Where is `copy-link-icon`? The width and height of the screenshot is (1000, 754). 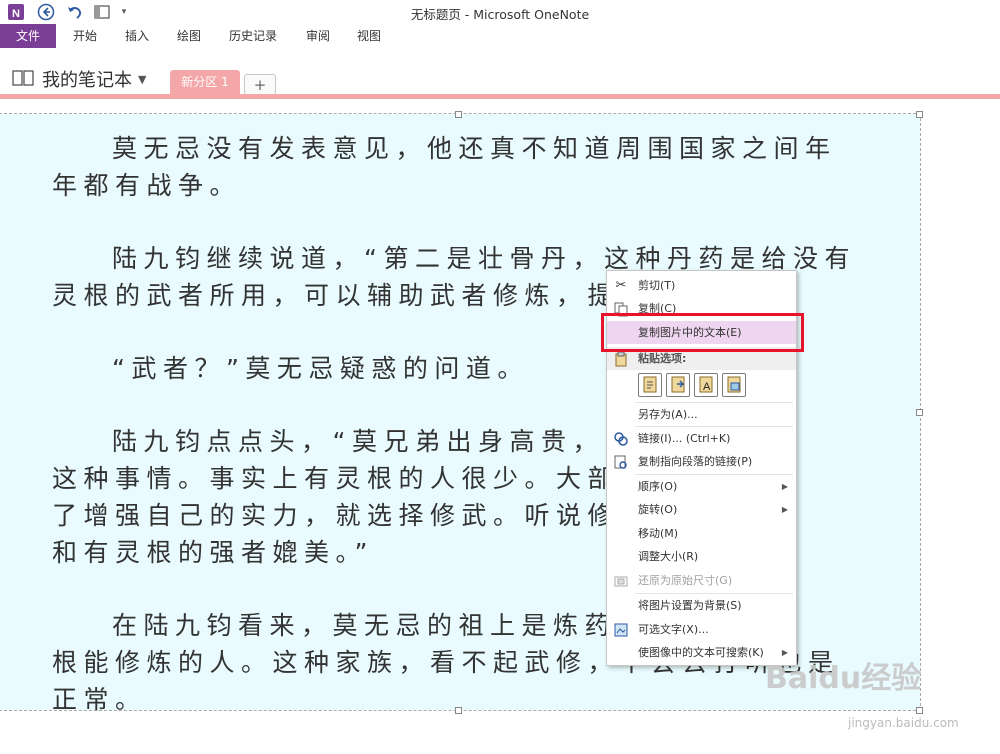
copy-link-icon is located at coordinates (621, 462).